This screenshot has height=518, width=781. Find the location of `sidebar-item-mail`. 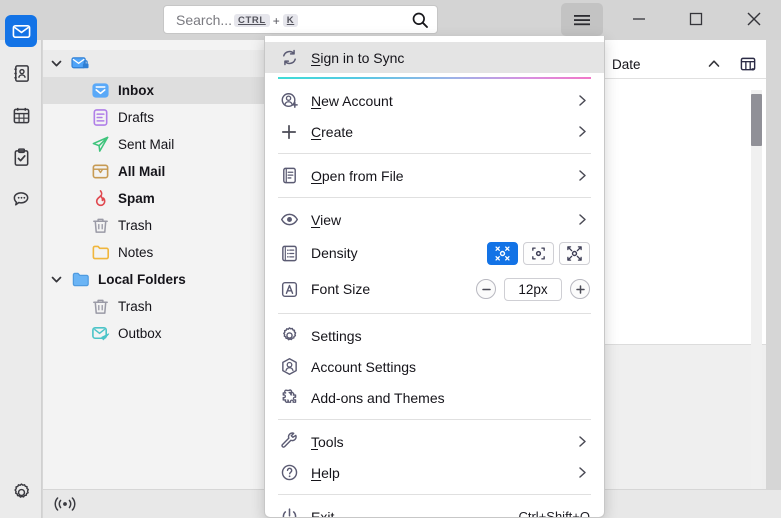

sidebar-item-mail is located at coordinates (21, 31).